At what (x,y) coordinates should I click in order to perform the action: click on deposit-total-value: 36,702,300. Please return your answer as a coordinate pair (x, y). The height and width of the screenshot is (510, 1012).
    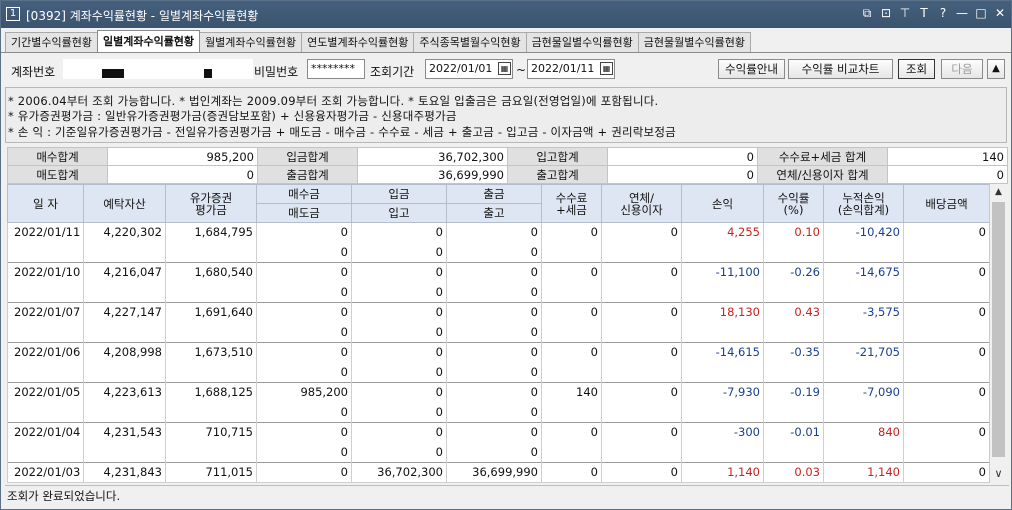
    Looking at the image, I should click on (432, 156).